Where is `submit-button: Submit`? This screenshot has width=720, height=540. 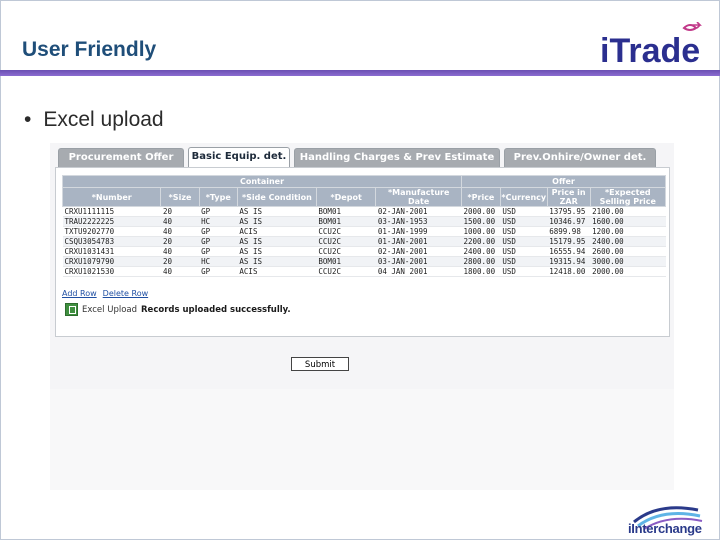 submit-button: Submit is located at coordinates (320, 364).